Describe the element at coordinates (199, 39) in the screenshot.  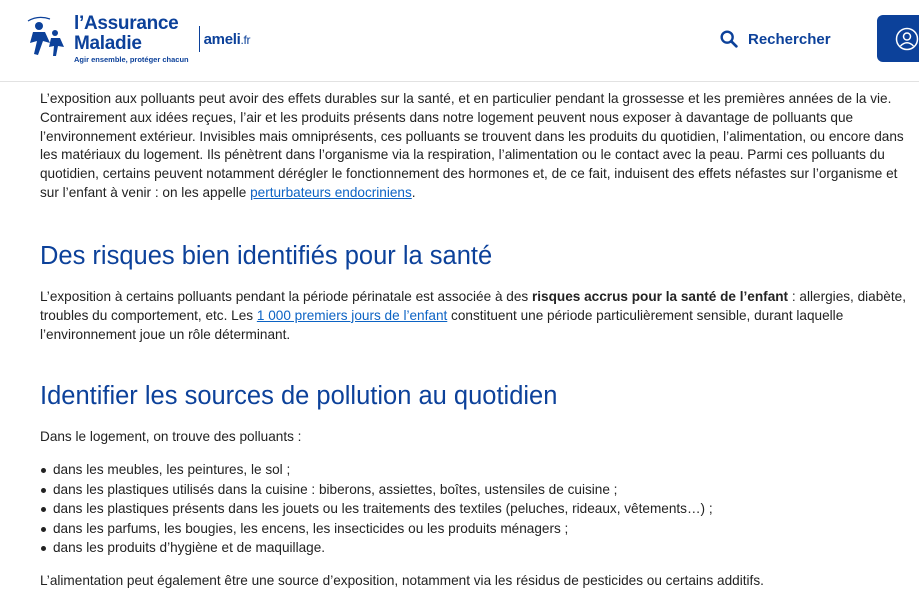
I see `logo-divider` at that location.